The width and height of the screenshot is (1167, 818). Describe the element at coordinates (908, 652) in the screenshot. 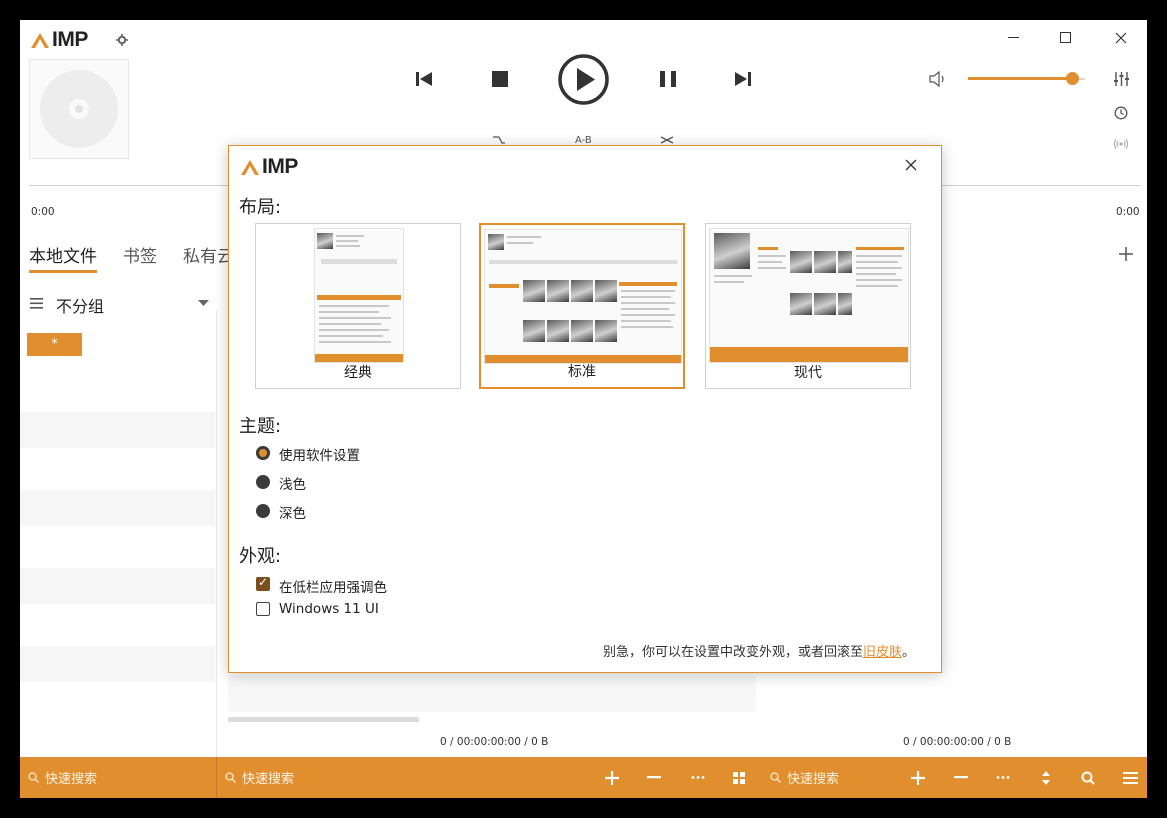

I see `rollback-note-end: 。` at that location.